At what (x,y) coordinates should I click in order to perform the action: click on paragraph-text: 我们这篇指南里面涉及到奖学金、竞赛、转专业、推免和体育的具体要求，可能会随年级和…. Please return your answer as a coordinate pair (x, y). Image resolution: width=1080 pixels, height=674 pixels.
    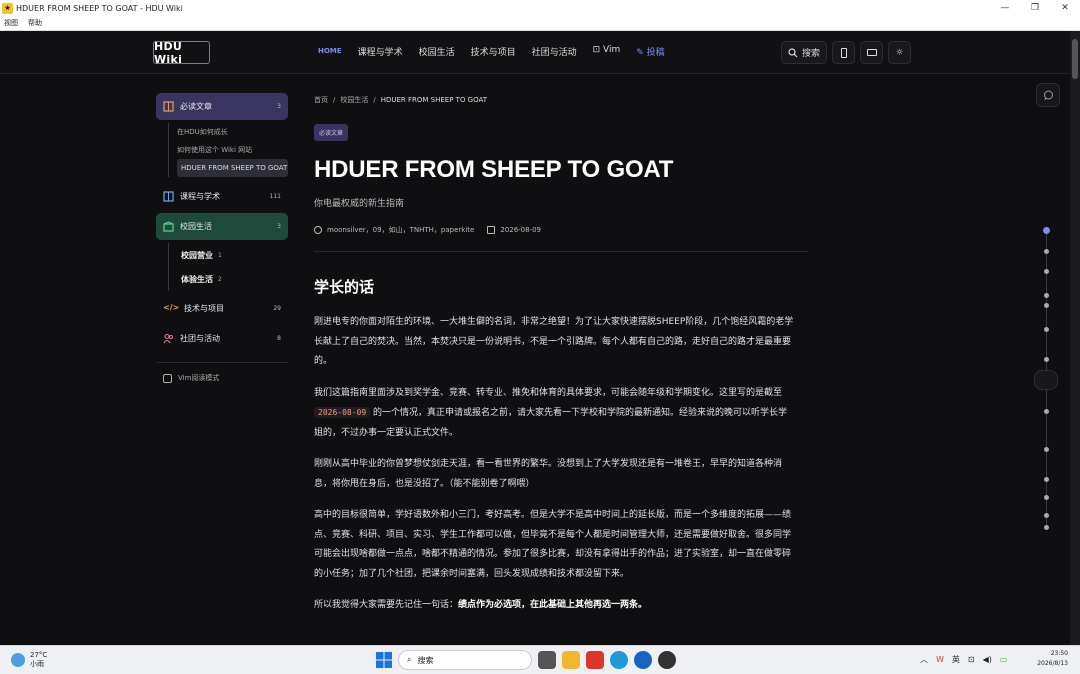
    Looking at the image, I should click on (548, 392).